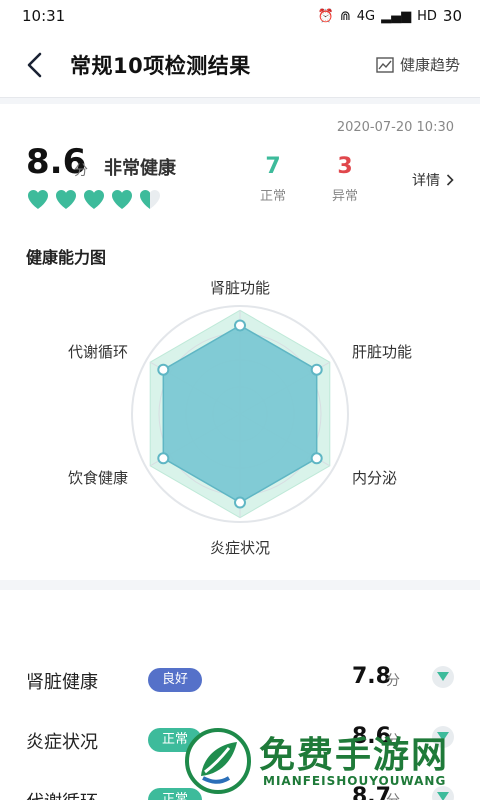 Image resolution: width=480 pixels, height=800 pixels. What do you see at coordinates (62, 794) in the screenshot?
I see `item-name: 代谢循环` at bounding box center [62, 794].